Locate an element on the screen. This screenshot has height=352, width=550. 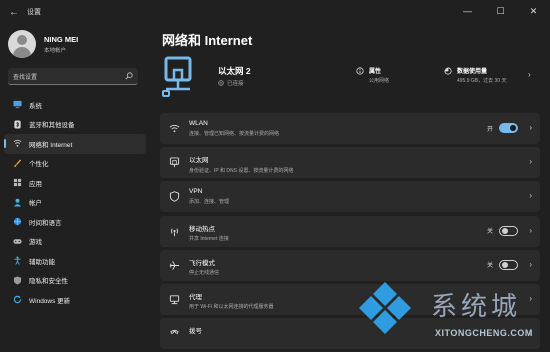
airplane-toggle-group: 关 is located at coordinates (502, 264).